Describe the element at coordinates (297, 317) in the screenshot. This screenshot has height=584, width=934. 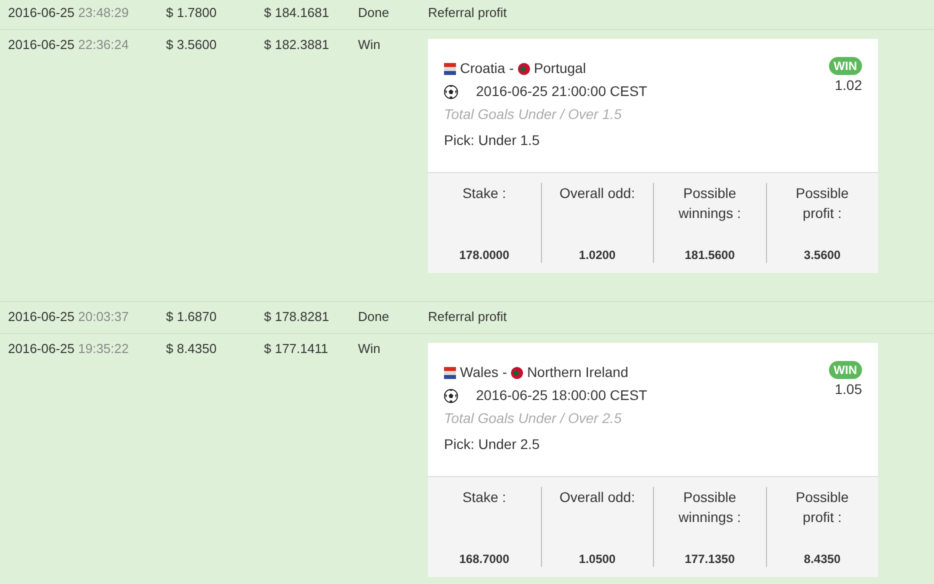
I see `balance: $ 178.8281` at that location.